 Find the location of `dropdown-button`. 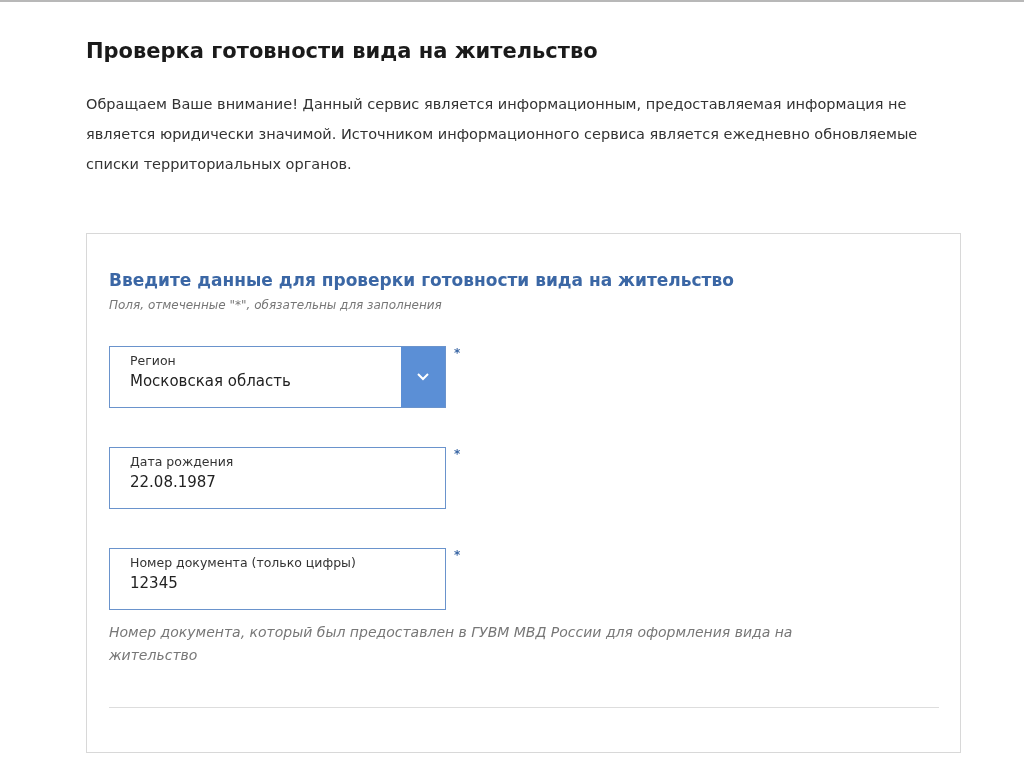

dropdown-button is located at coordinates (423, 377).